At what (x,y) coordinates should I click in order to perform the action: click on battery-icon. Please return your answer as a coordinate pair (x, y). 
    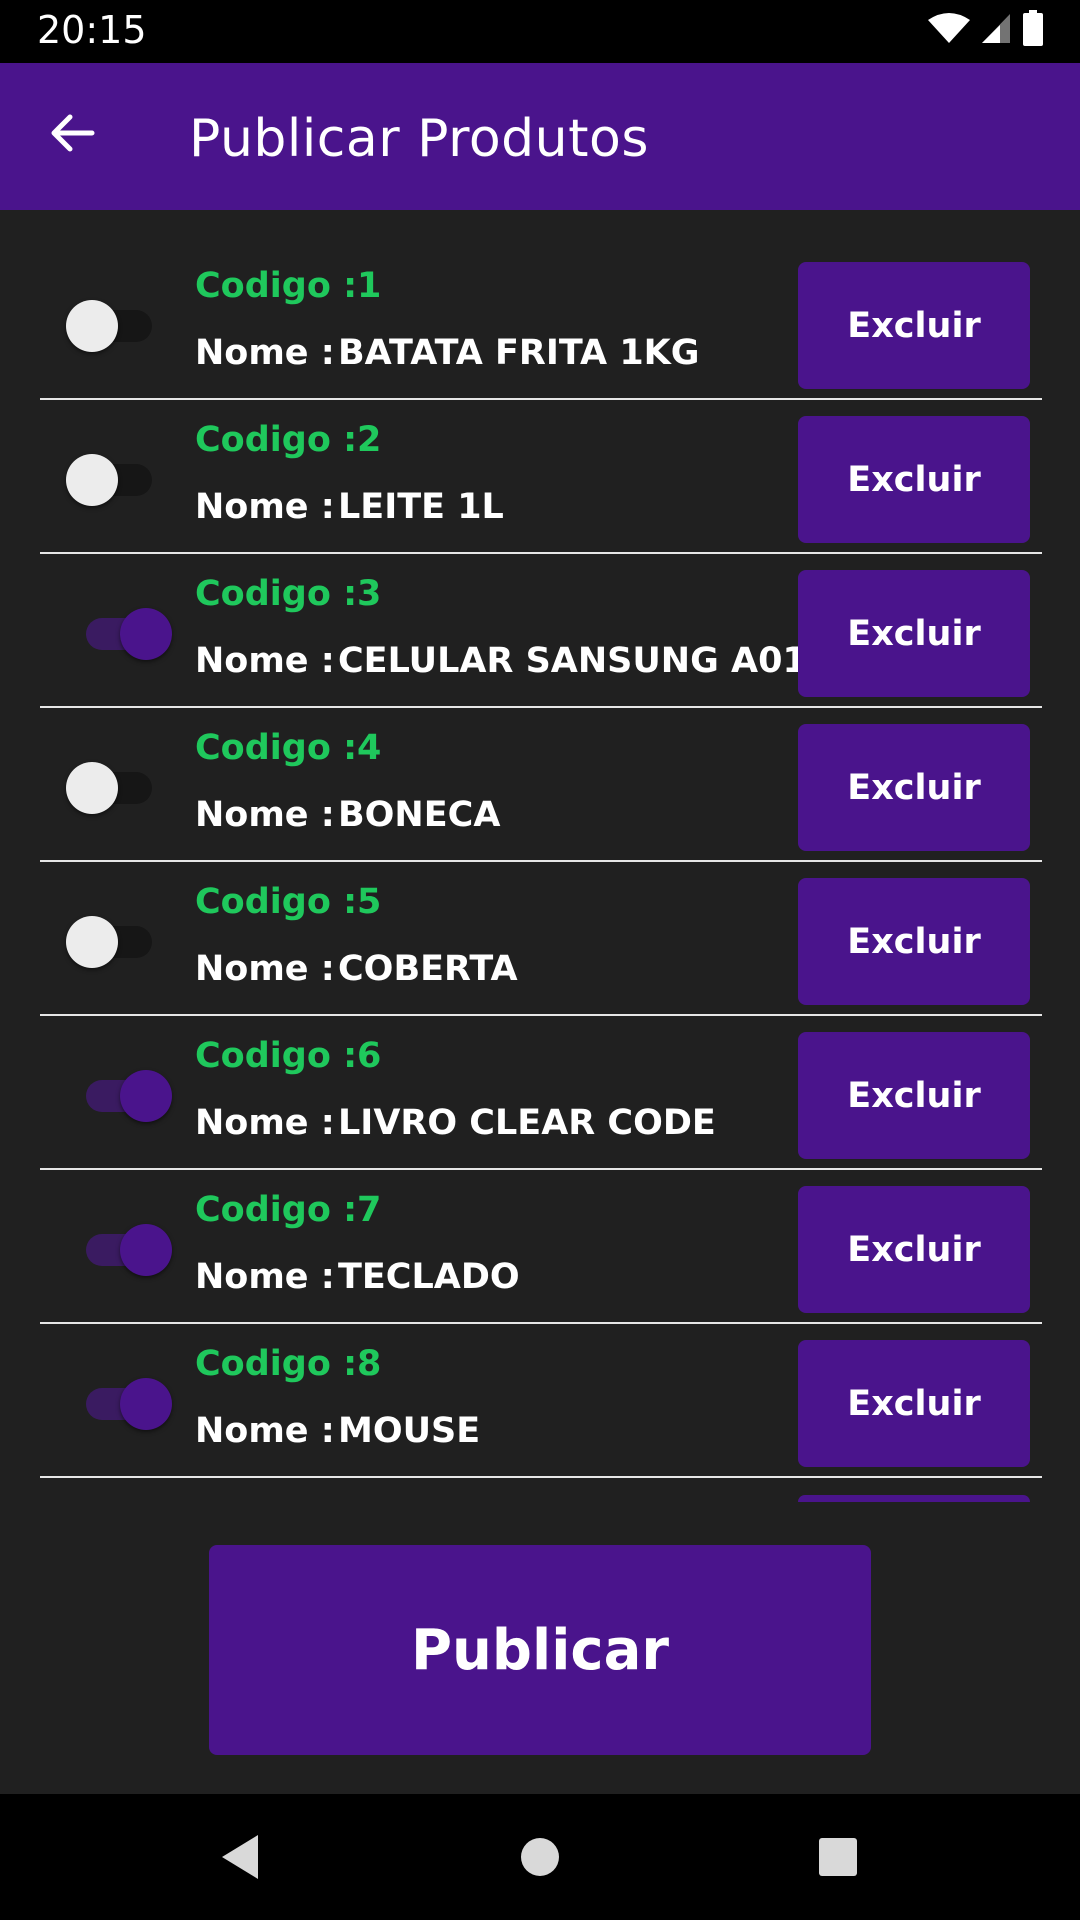
    Looking at the image, I should click on (1033, 30).